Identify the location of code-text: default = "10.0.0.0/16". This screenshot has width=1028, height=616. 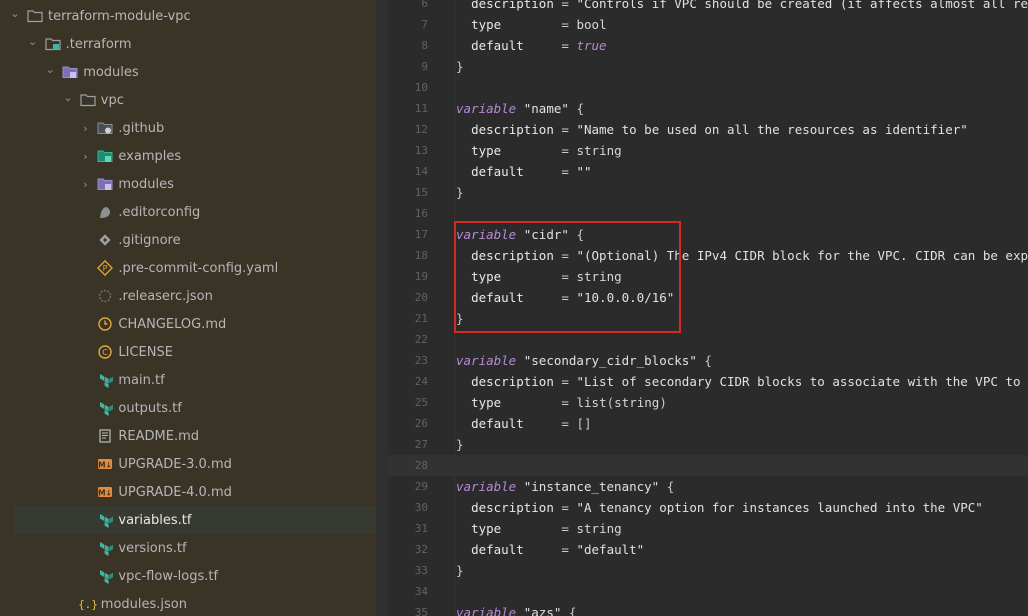
(573, 297).